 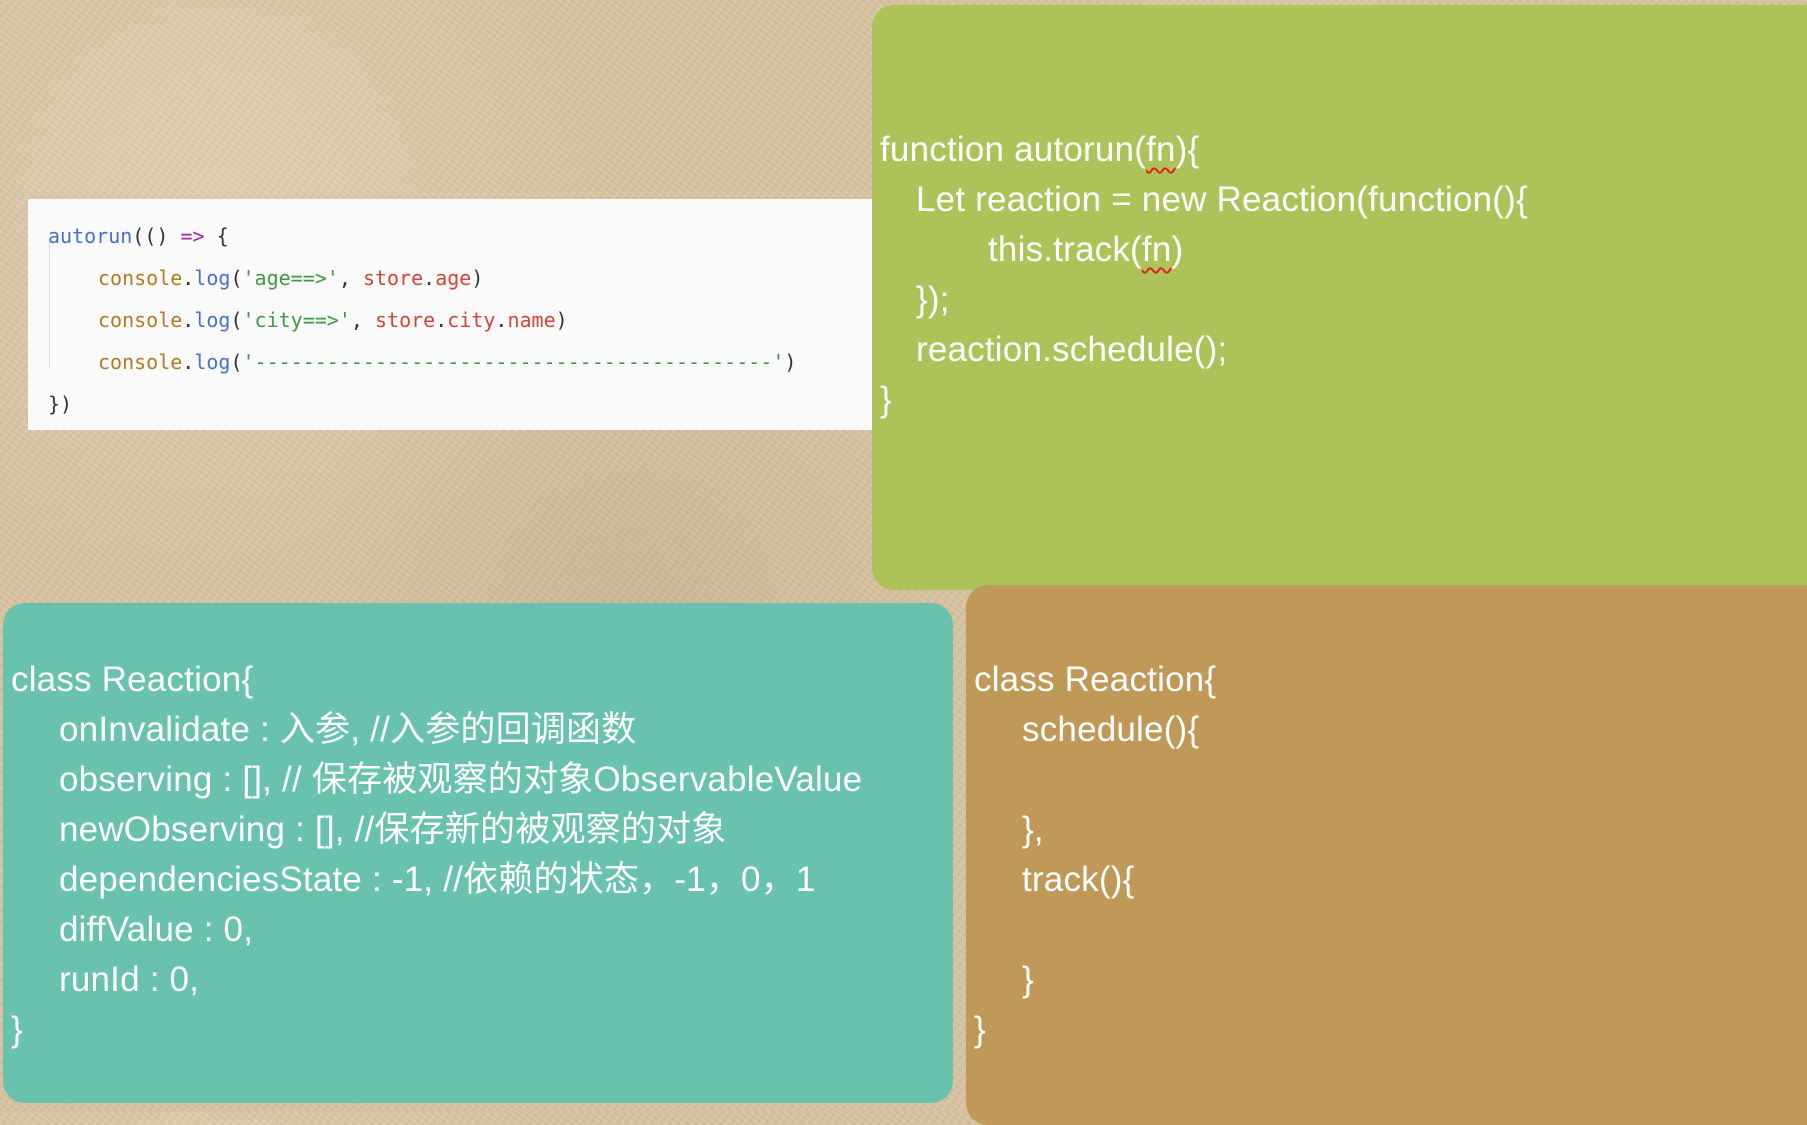 What do you see at coordinates (1033, 829) in the screenshot?
I see `reaction-methods-line-4: },` at bounding box center [1033, 829].